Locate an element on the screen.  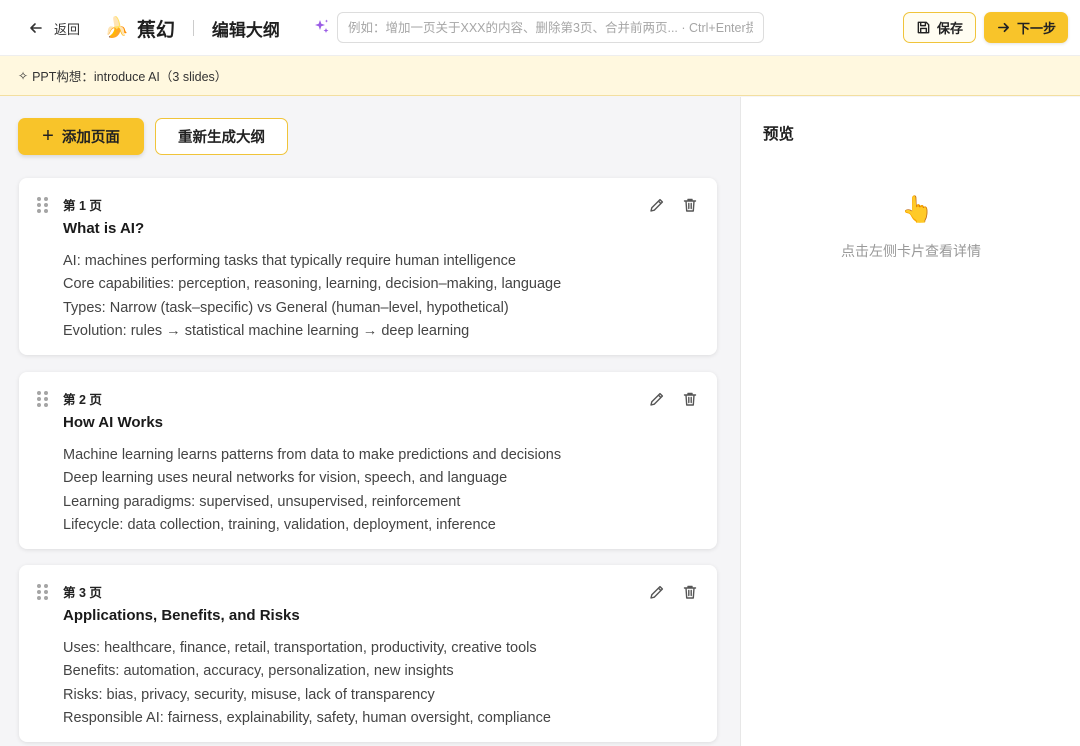
next-step-button: 下一步 is located at coordinates (1026, 27).